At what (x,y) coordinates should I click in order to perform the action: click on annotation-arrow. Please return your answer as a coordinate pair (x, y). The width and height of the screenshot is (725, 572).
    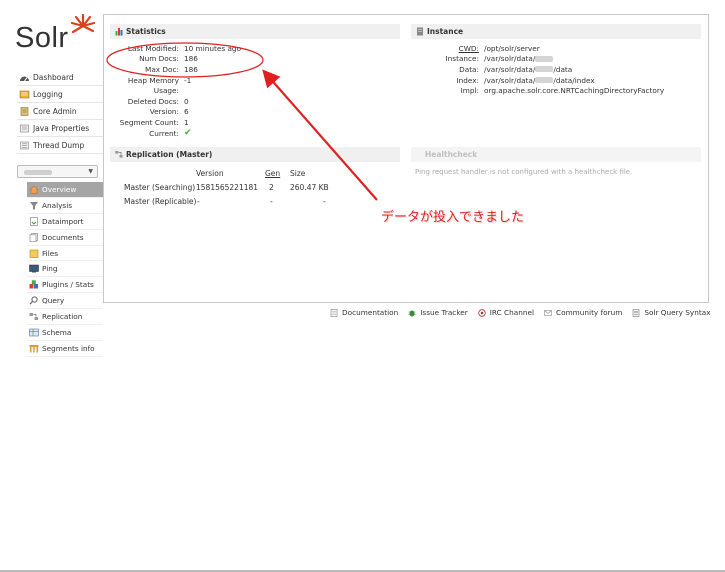
    Looking at the image, I should click on (320, 135).